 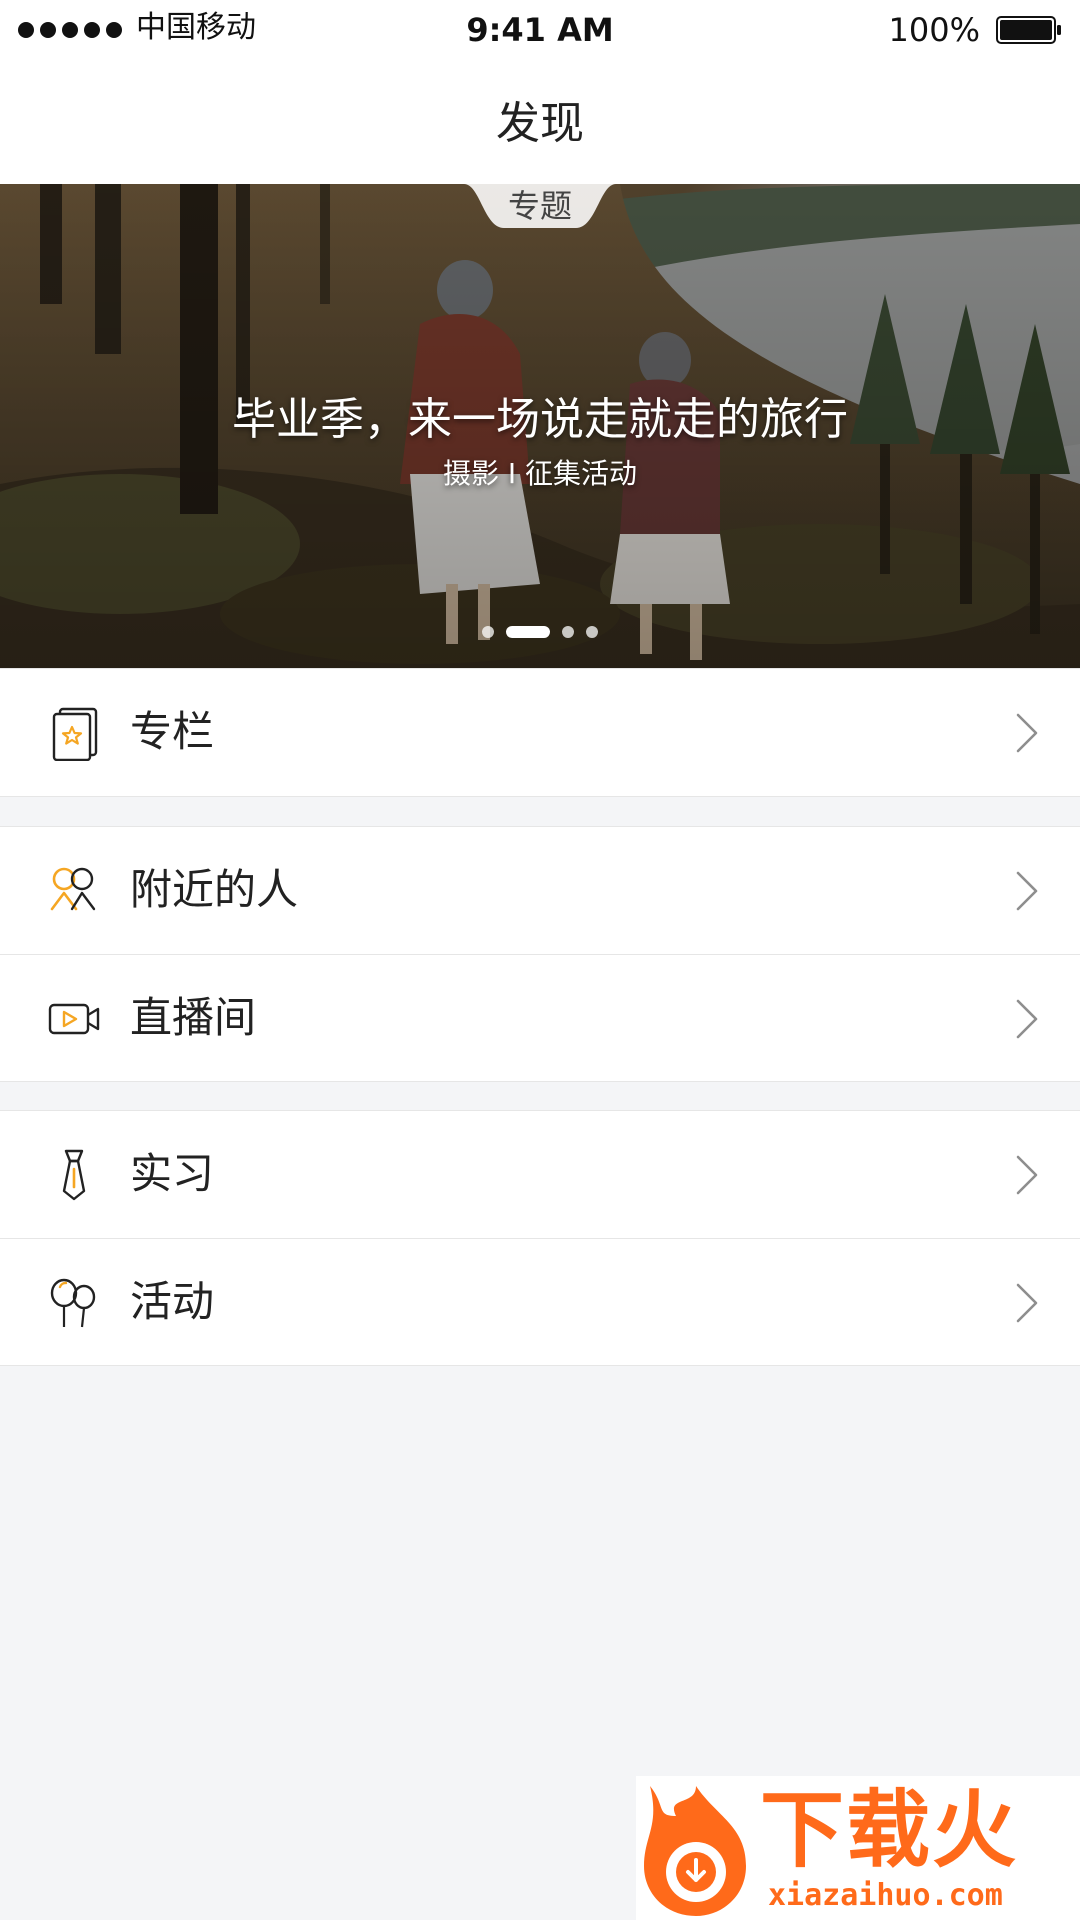 What do you see at coordinates (75, 734) in the screenshot?
I see `column-card-icon` at bounding box center [75, 734].